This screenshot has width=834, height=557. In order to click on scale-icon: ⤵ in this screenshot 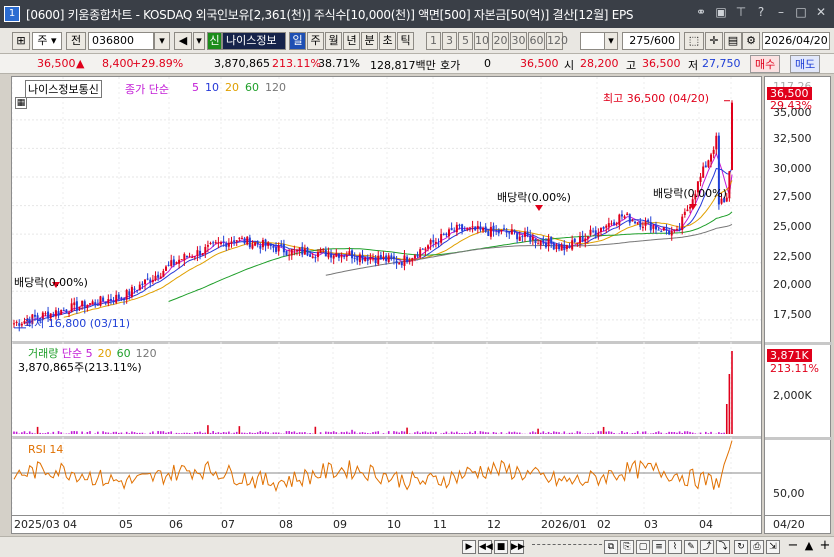, I will do `click(723, 547)`.